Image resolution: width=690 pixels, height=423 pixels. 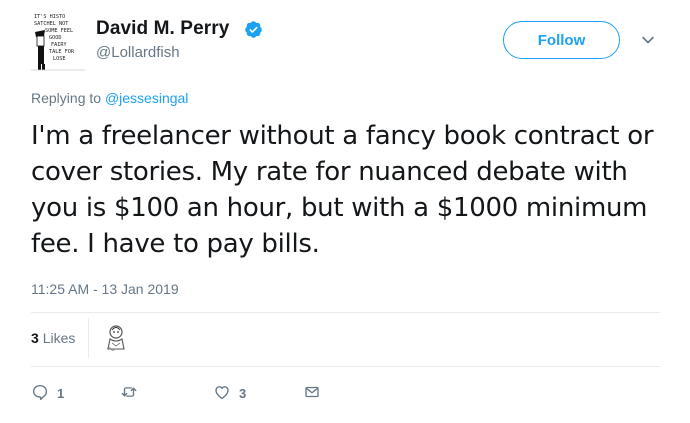 What do you see at coordinates (117, 338) in the screenshot?
I see `liker-avatar` at bounding box center [117, 338].